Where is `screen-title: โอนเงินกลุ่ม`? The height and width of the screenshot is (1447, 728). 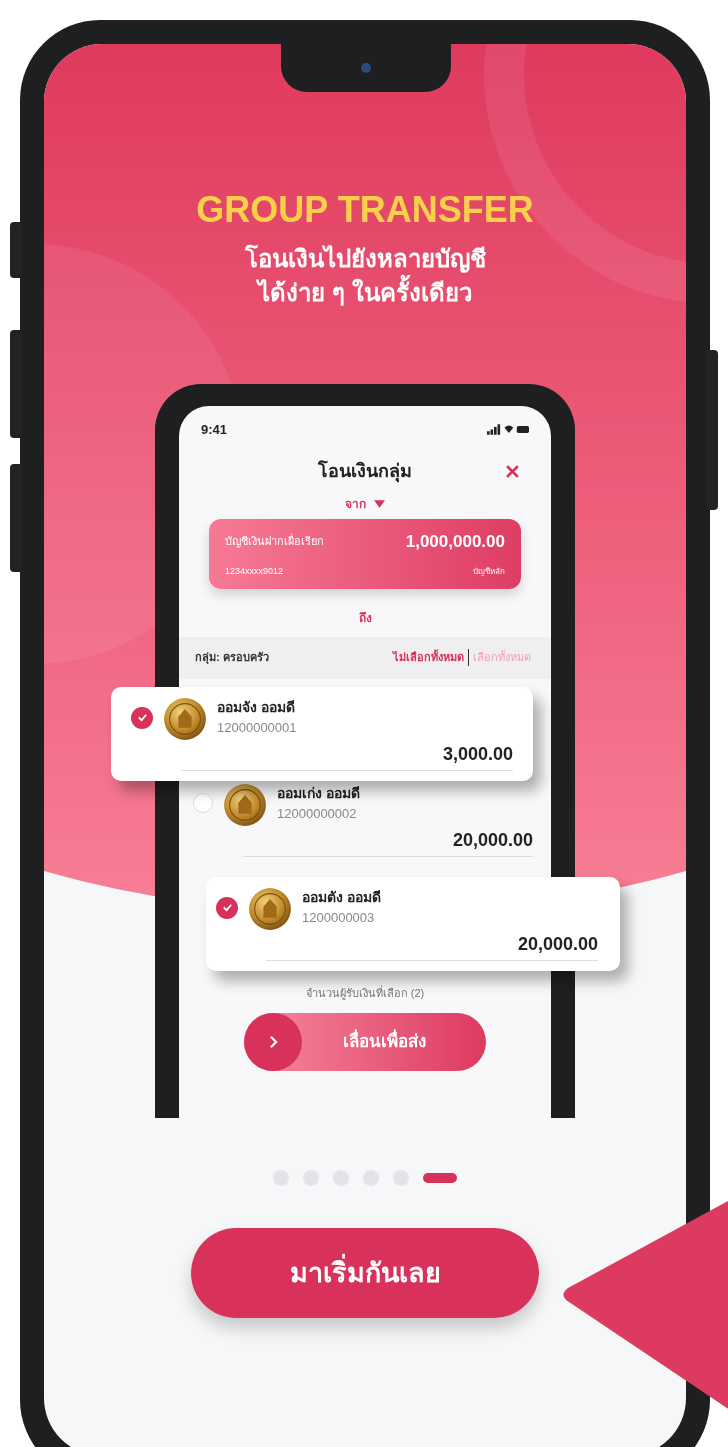
screen-title: โอนเงินกลุ่ม is located at coordinates (365, 472).